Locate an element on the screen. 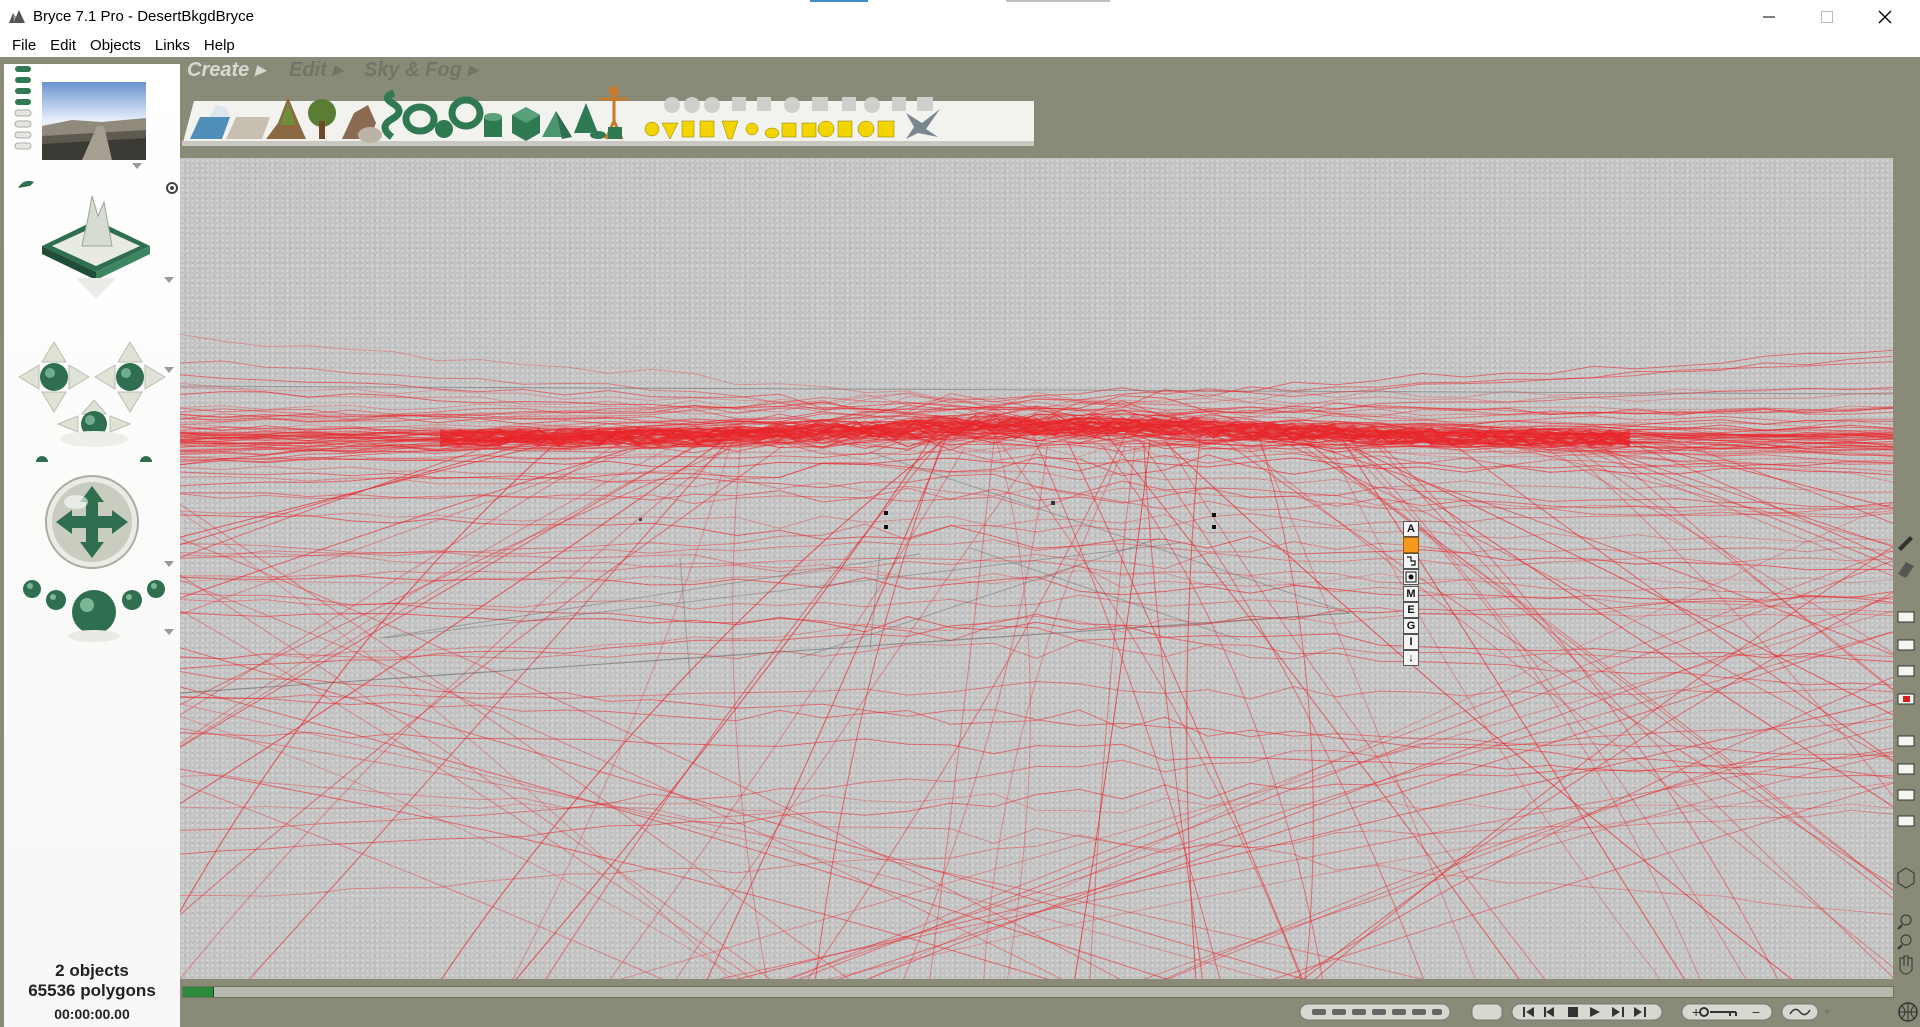  handle-attributes: A is located at coordinates (1411, 529).